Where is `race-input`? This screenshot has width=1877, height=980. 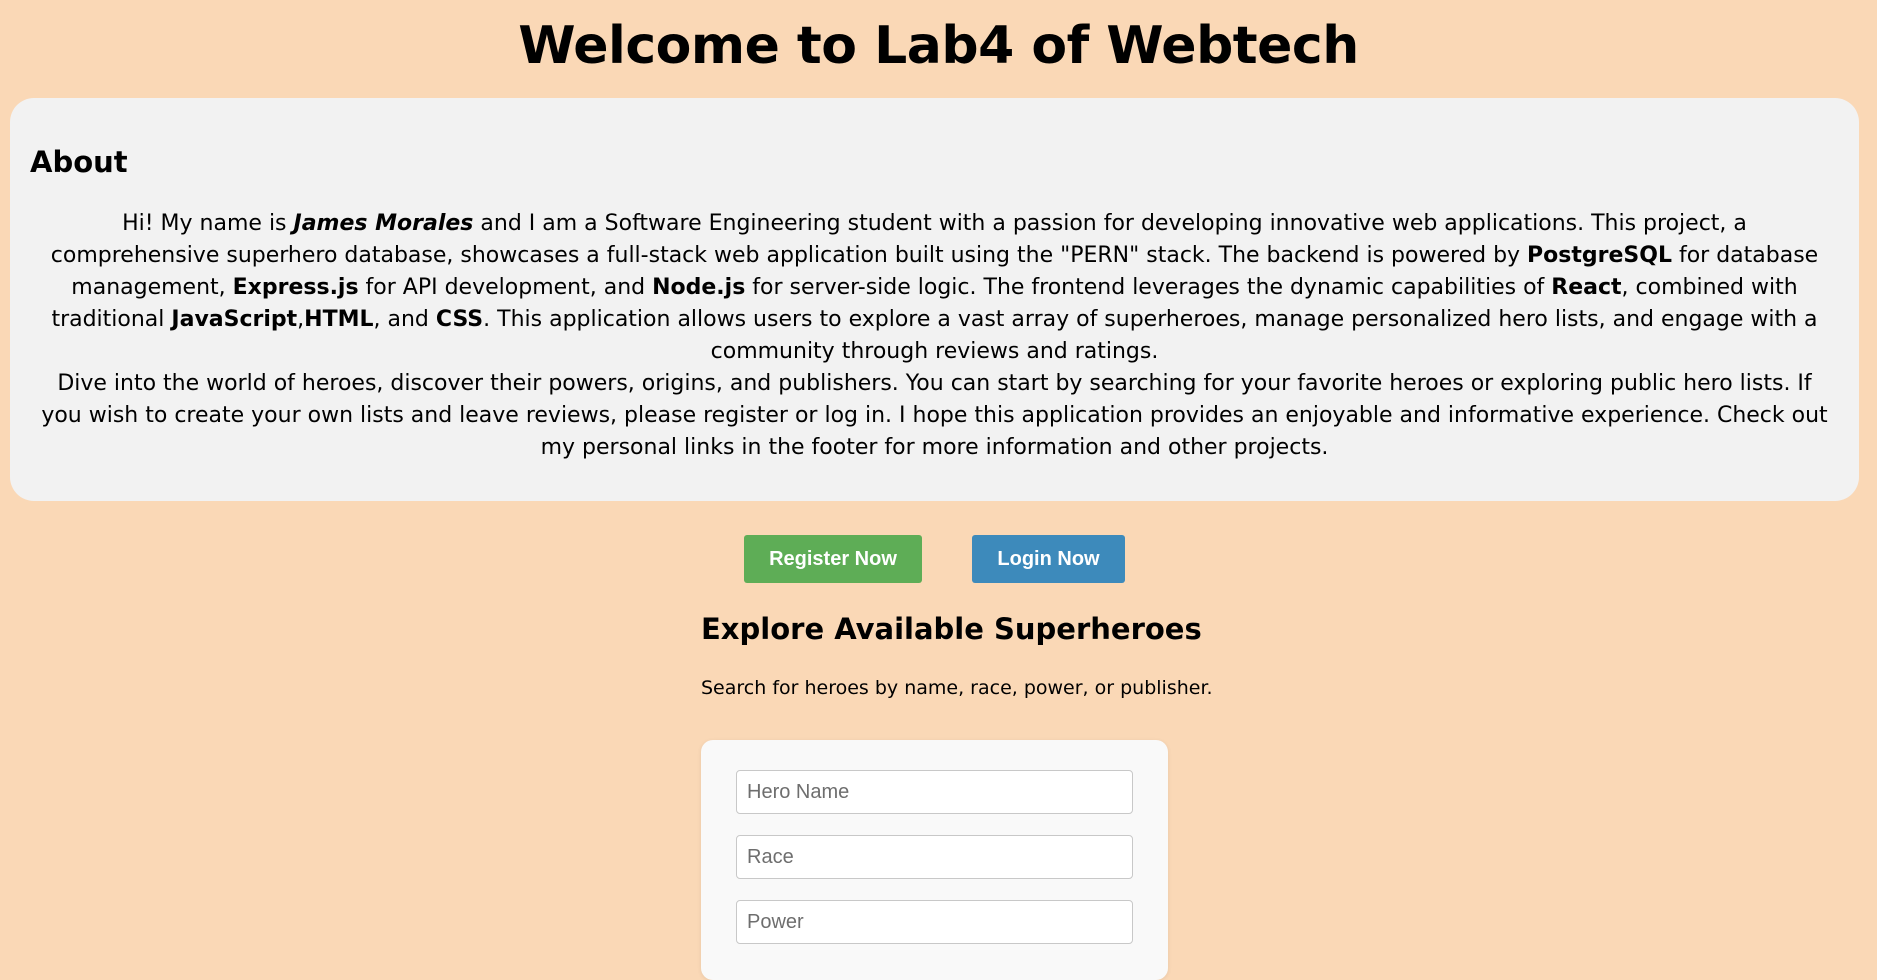
race-input is located at coordinates (934, 857).